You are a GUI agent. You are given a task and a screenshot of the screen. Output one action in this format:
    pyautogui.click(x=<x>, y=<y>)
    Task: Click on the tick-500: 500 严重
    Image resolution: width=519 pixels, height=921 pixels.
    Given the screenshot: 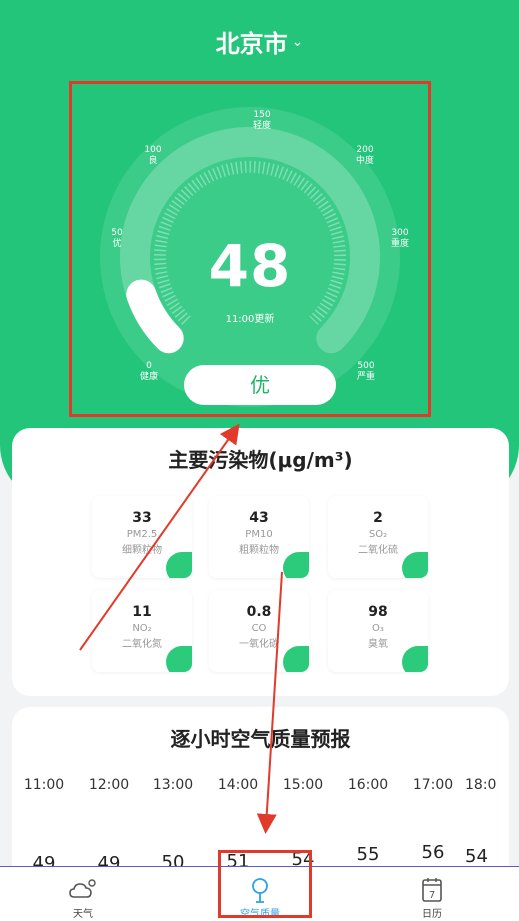 What is the action you would take?
    pyautogui.click(x=365, y=371)
    